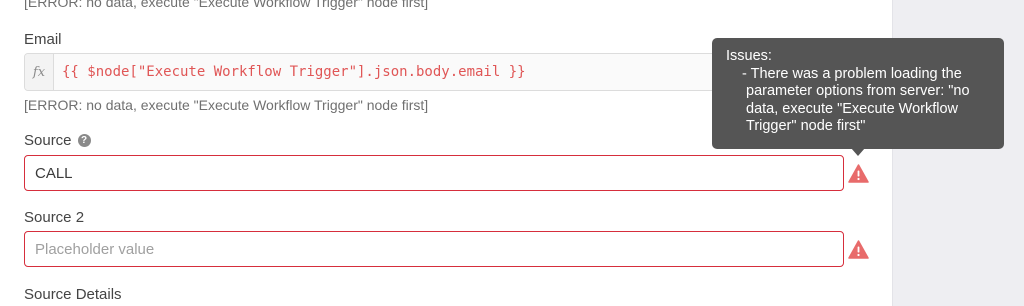  I want to click on source-label: Source ?, so click(57, 140).